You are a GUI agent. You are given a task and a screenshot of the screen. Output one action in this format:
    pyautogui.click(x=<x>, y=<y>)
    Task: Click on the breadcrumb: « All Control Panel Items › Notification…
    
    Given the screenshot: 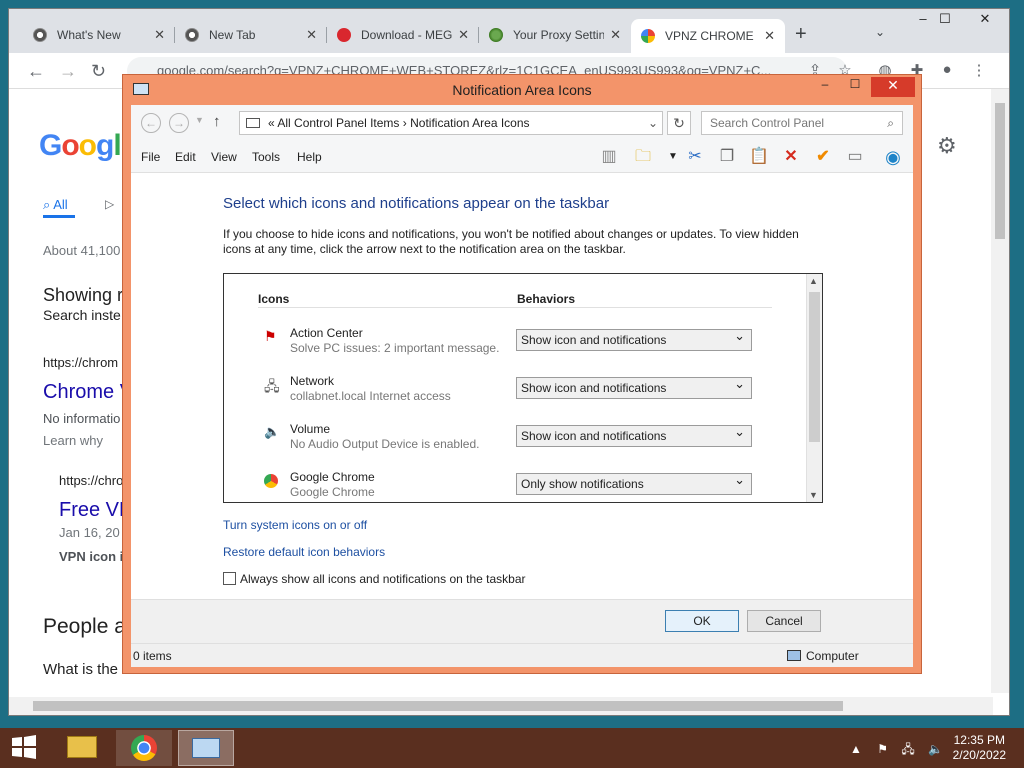 What is the action you would take?
    pyautogui.click(x=451, y=123)
    